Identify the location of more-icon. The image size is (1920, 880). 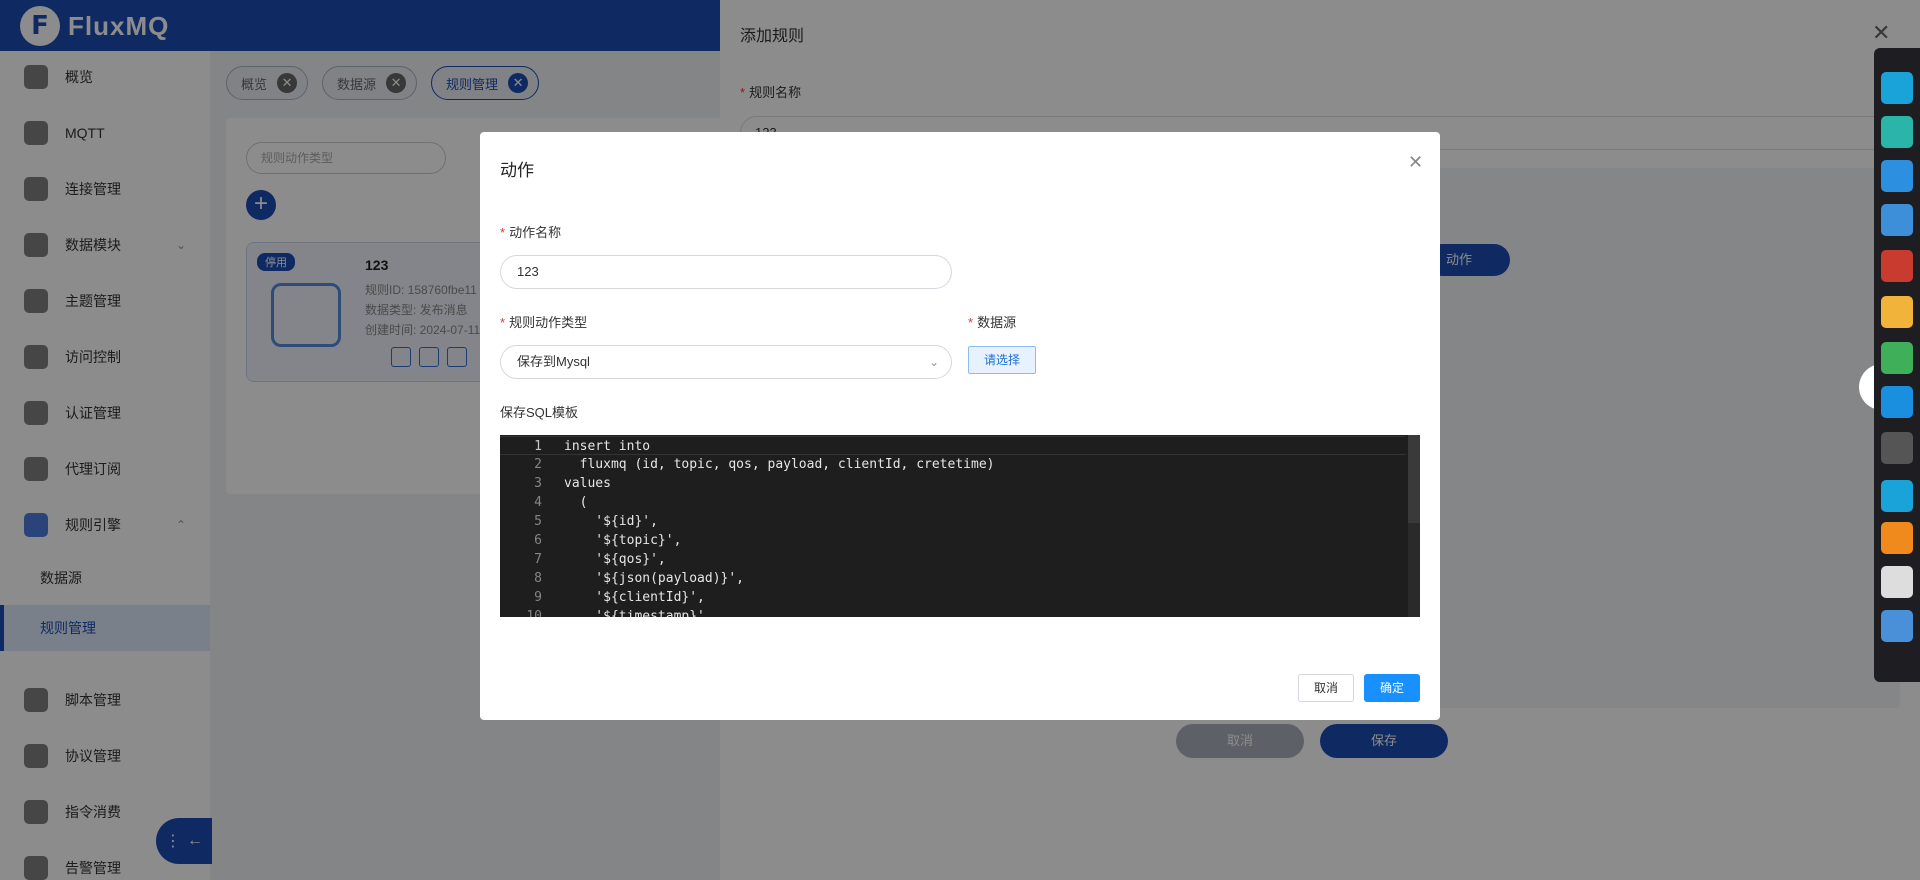
(1897, 448).